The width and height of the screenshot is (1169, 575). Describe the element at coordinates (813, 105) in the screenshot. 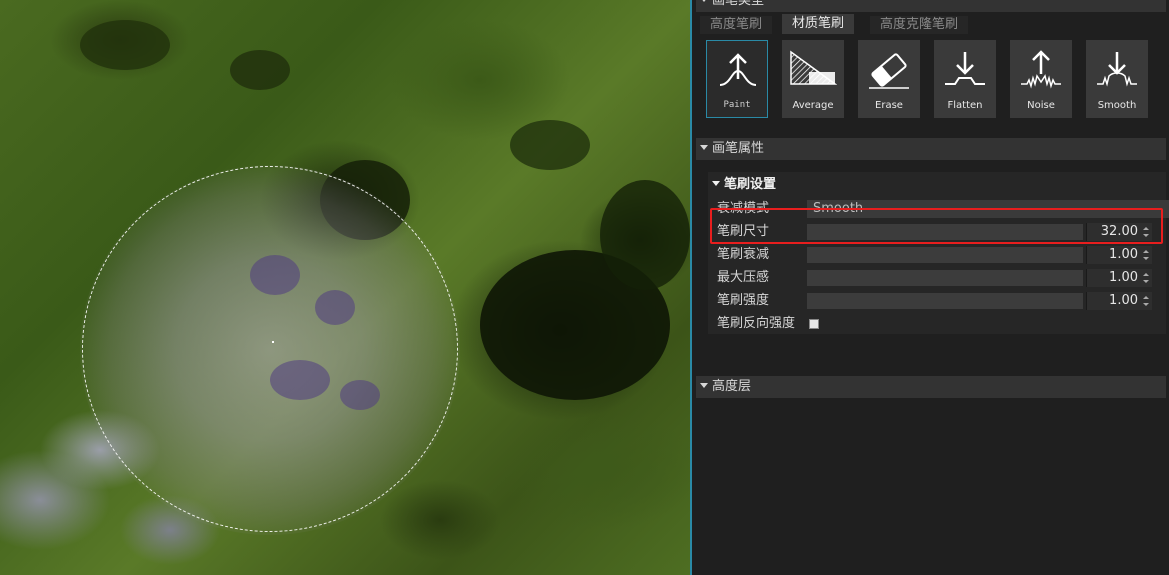

I see `tool-average-label: Average` at that location.